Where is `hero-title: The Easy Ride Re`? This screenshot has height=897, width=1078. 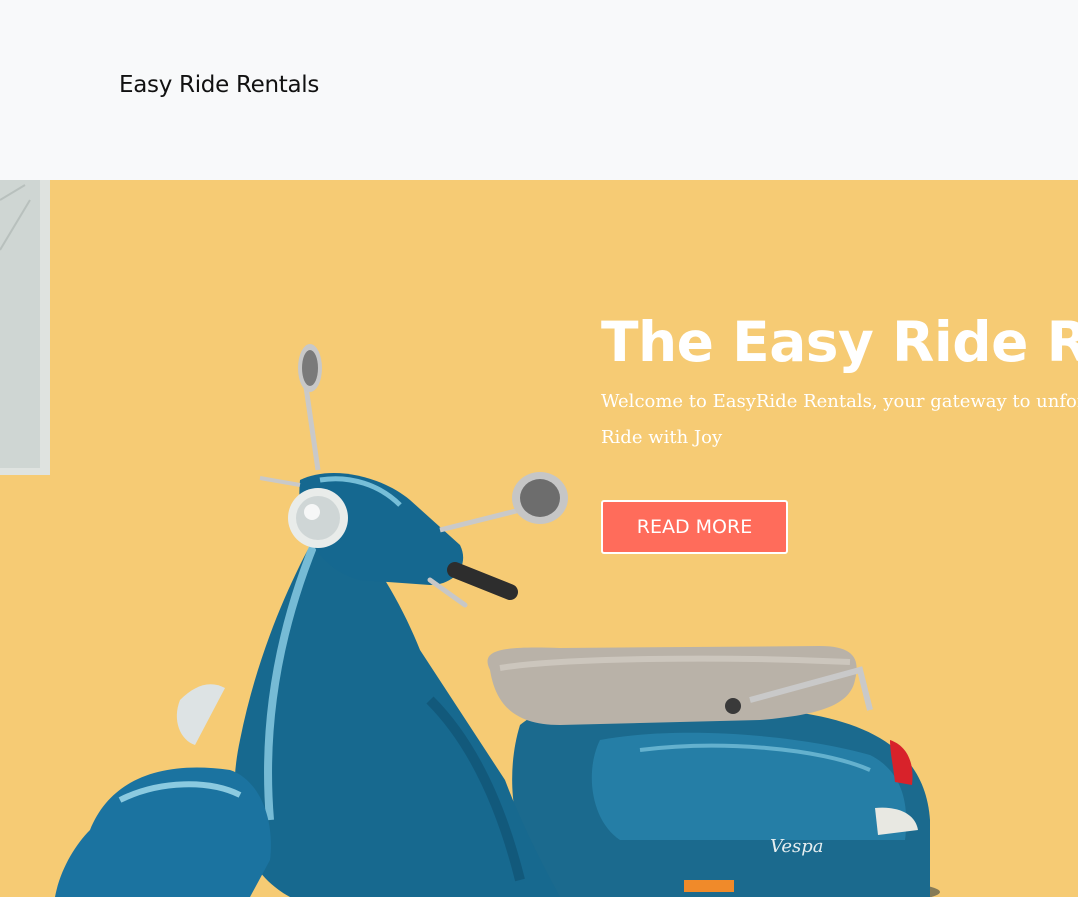
hero-title: The Easy Ride Re is located at coordinates (839, 342).